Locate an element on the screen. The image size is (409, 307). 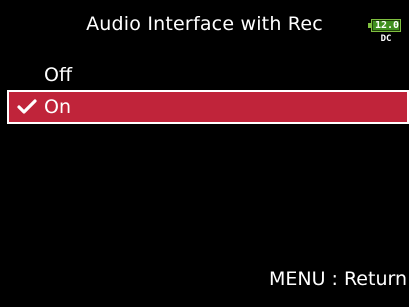
check-icon is located at coordinates (27, 106).